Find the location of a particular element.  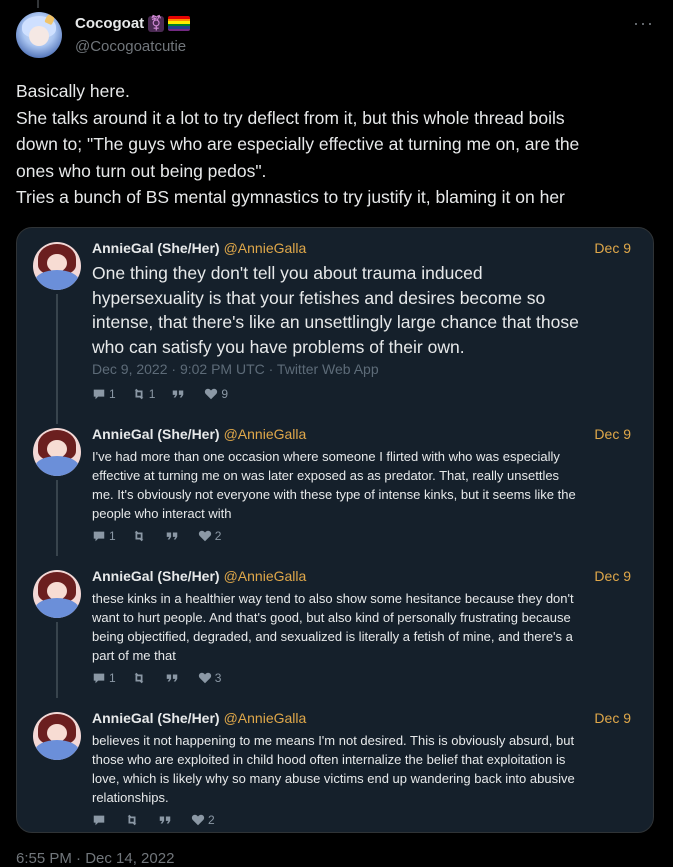

retweet-count: 1 is located at coordinates (152, 394).